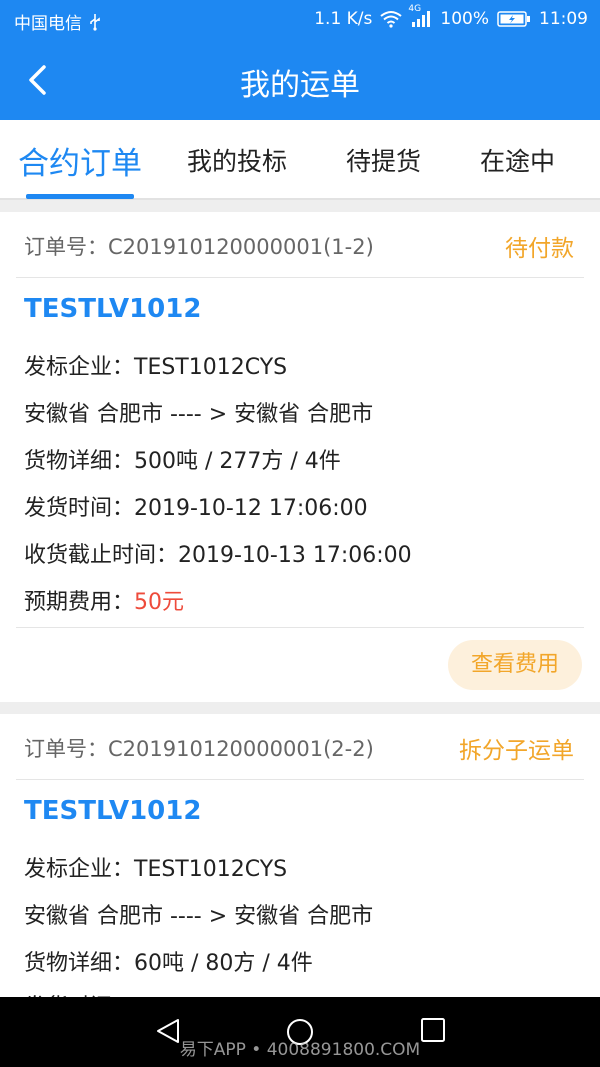 This screenshot has width=600, height=1067. What do you see at coordinates (80, 196) in the screenshot?
I see `active-tab-indicator` at bounding box center [80, 196].